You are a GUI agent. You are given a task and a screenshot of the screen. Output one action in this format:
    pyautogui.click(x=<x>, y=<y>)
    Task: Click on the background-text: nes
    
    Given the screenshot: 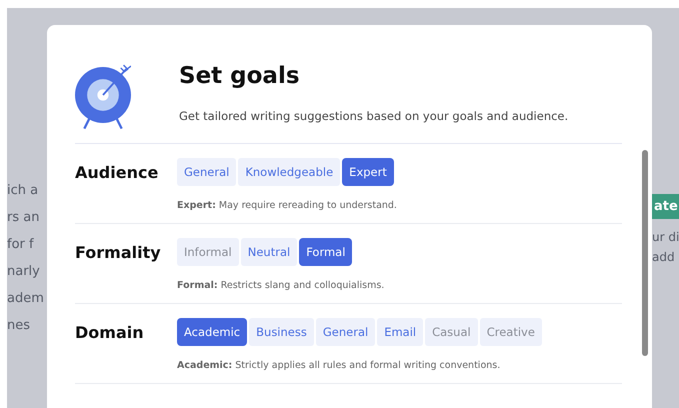 What is the action you would take?
    pyautogui.click(x=19, y=326)
    